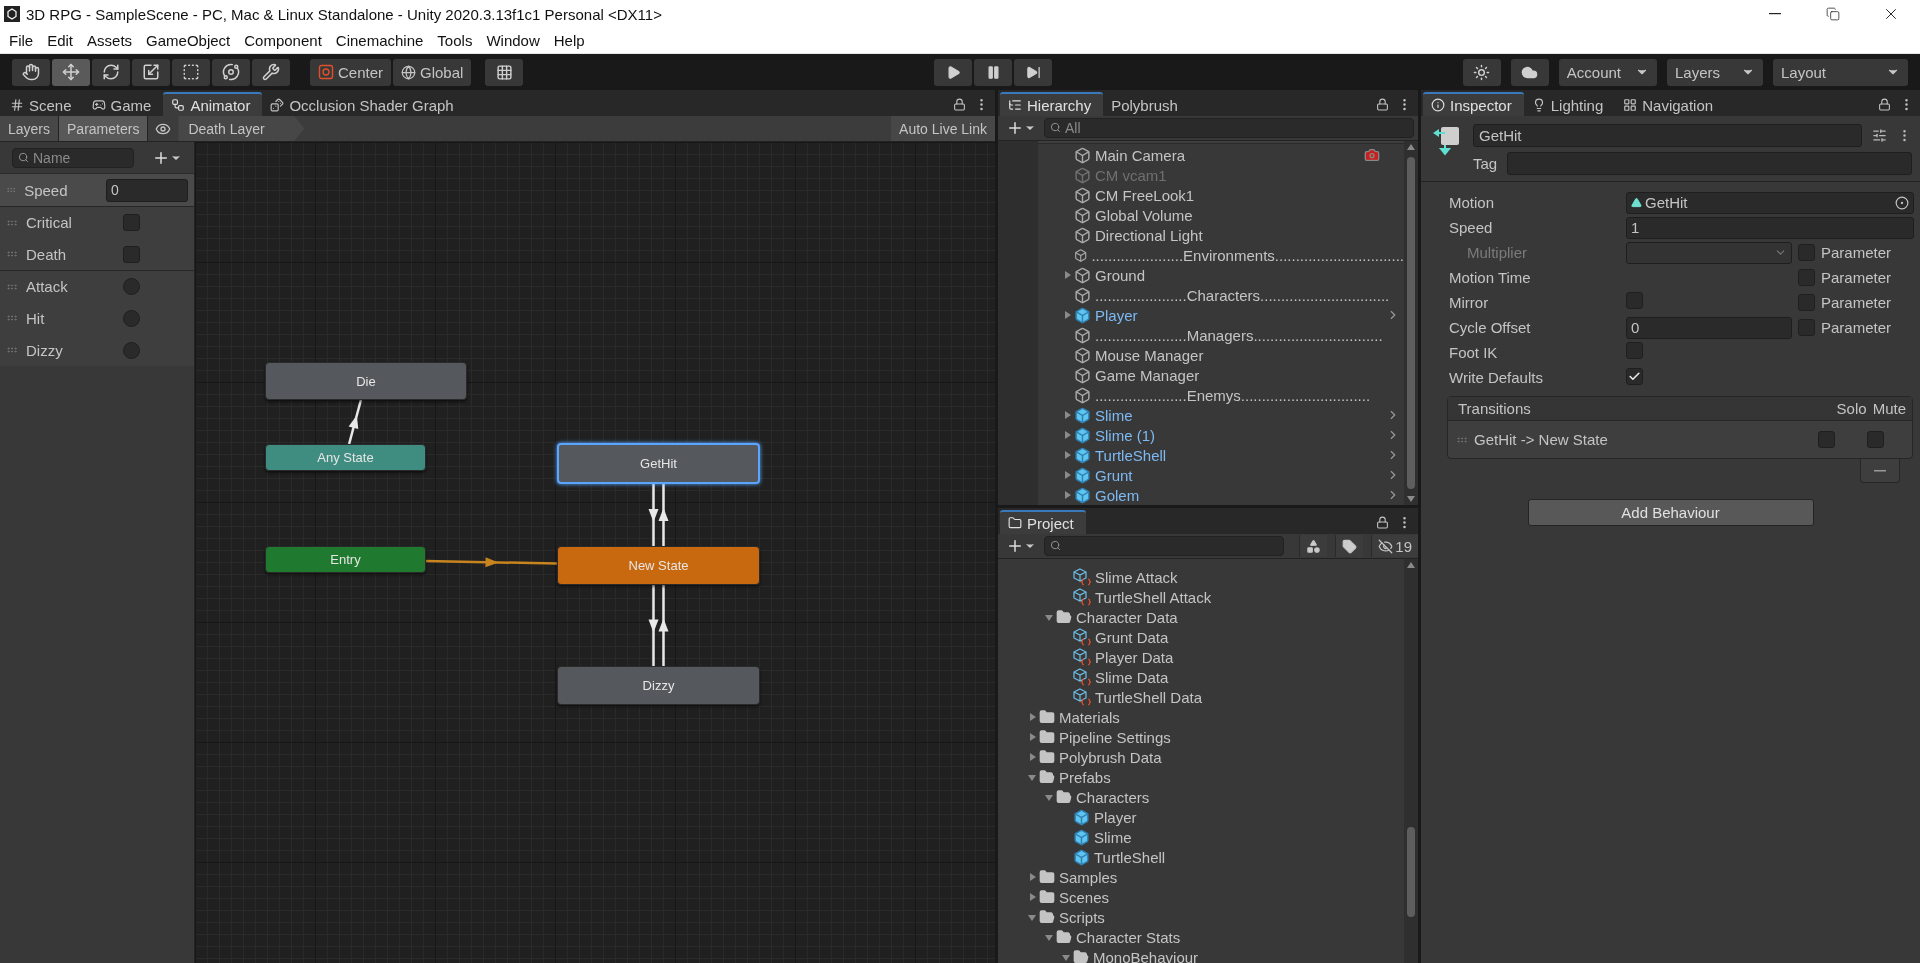  What do you see at coordinates (1132, 677) in the screenshot?
I see `project-item: Slime Data` at bounding box center [1132, 677].